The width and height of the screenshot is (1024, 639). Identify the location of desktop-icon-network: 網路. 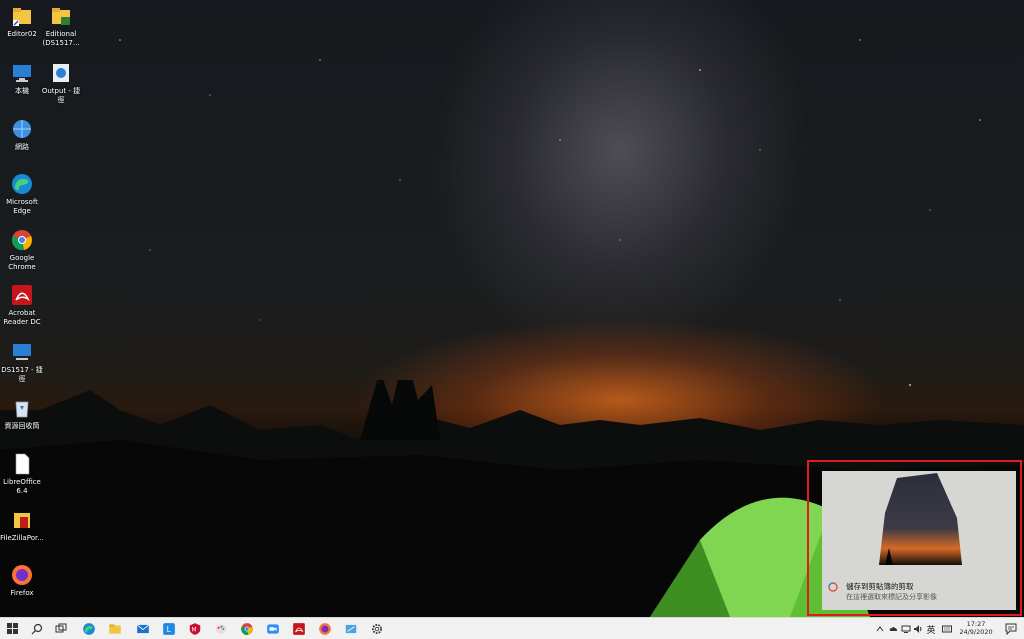
(22, 134).